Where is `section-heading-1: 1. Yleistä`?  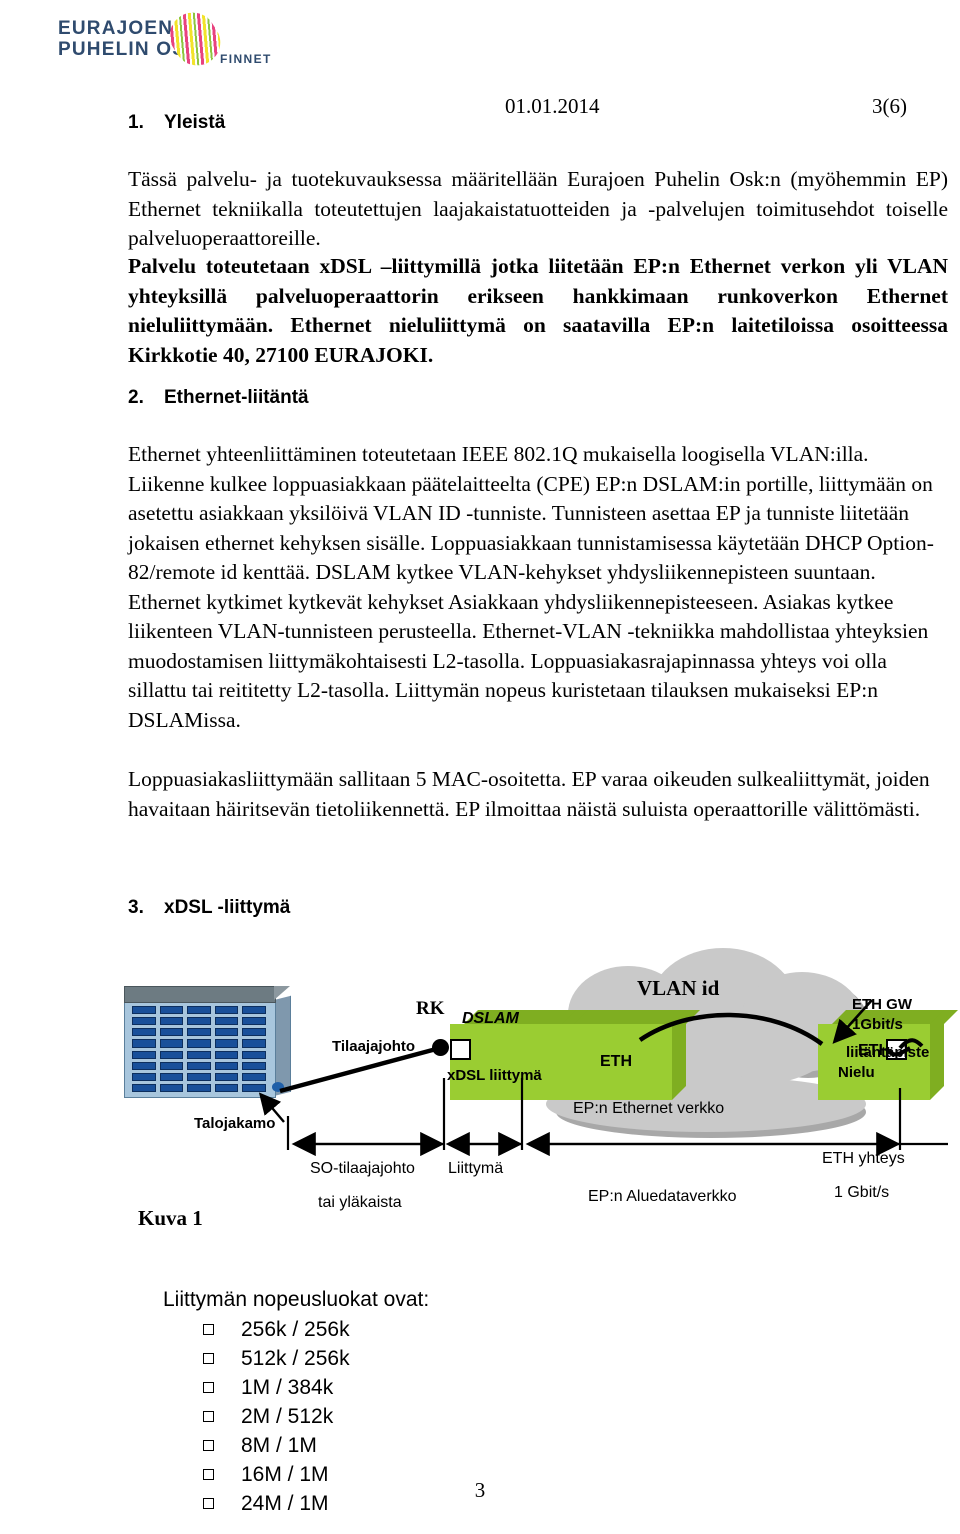 section-heading-1: 1. Yleistä is located at coordinates (176, 123).